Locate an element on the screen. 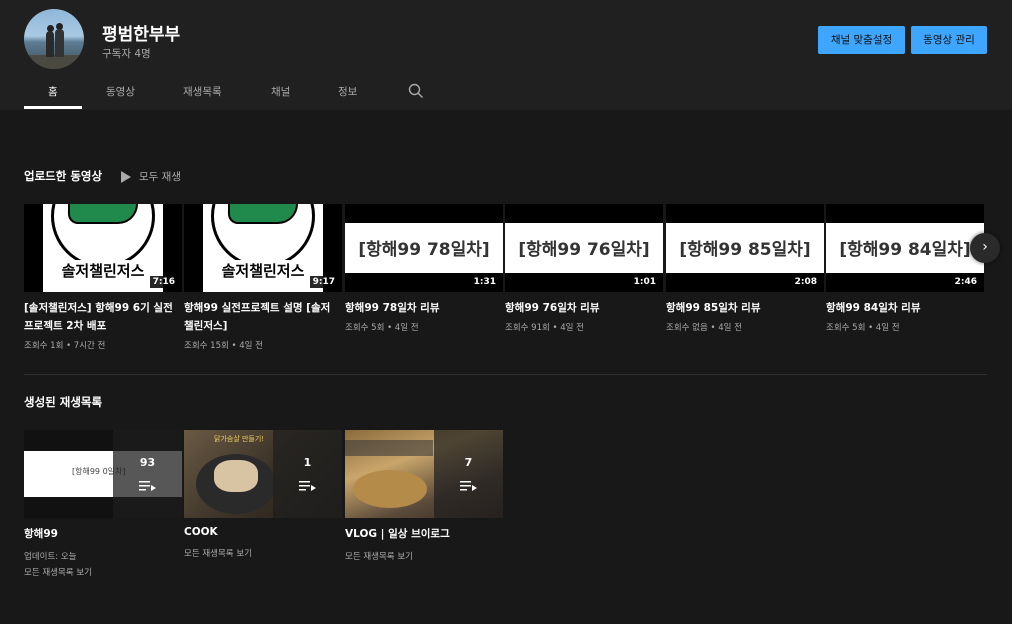 The image size is (1012, 624). video-thumbnail: [항해99 85일차] 2:08 is located at coordinates (745, 248).